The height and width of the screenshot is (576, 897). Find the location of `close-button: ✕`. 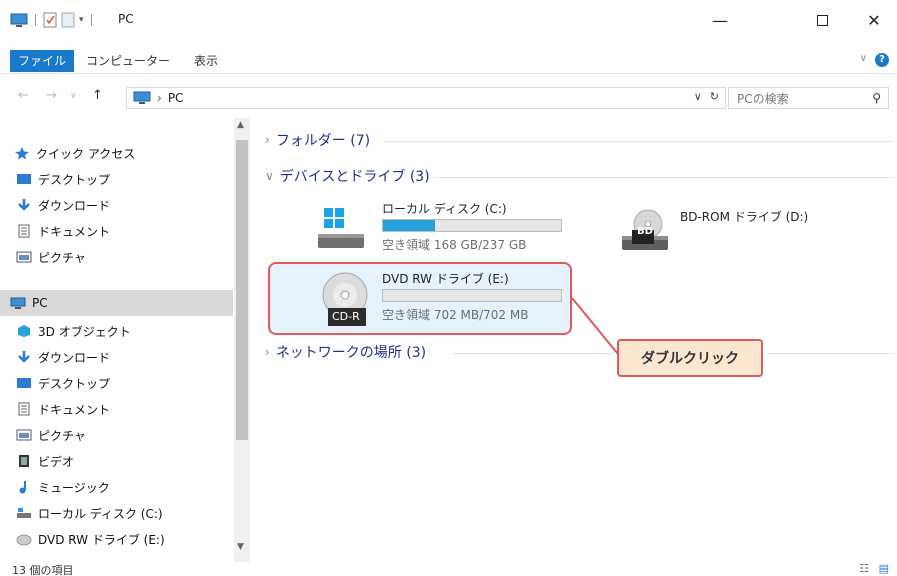

close-button: ✕ is located at coordinates (874, 20).